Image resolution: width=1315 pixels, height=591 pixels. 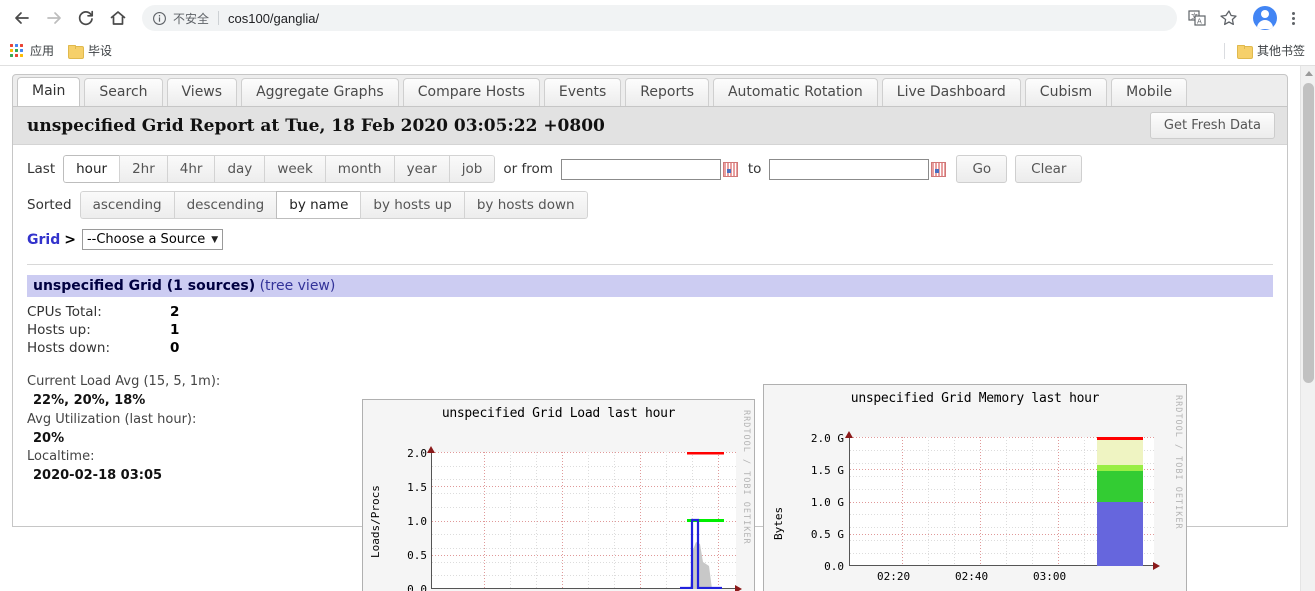 I want to click on chevron-down-icon: ▼, so click(x=215, y=239).